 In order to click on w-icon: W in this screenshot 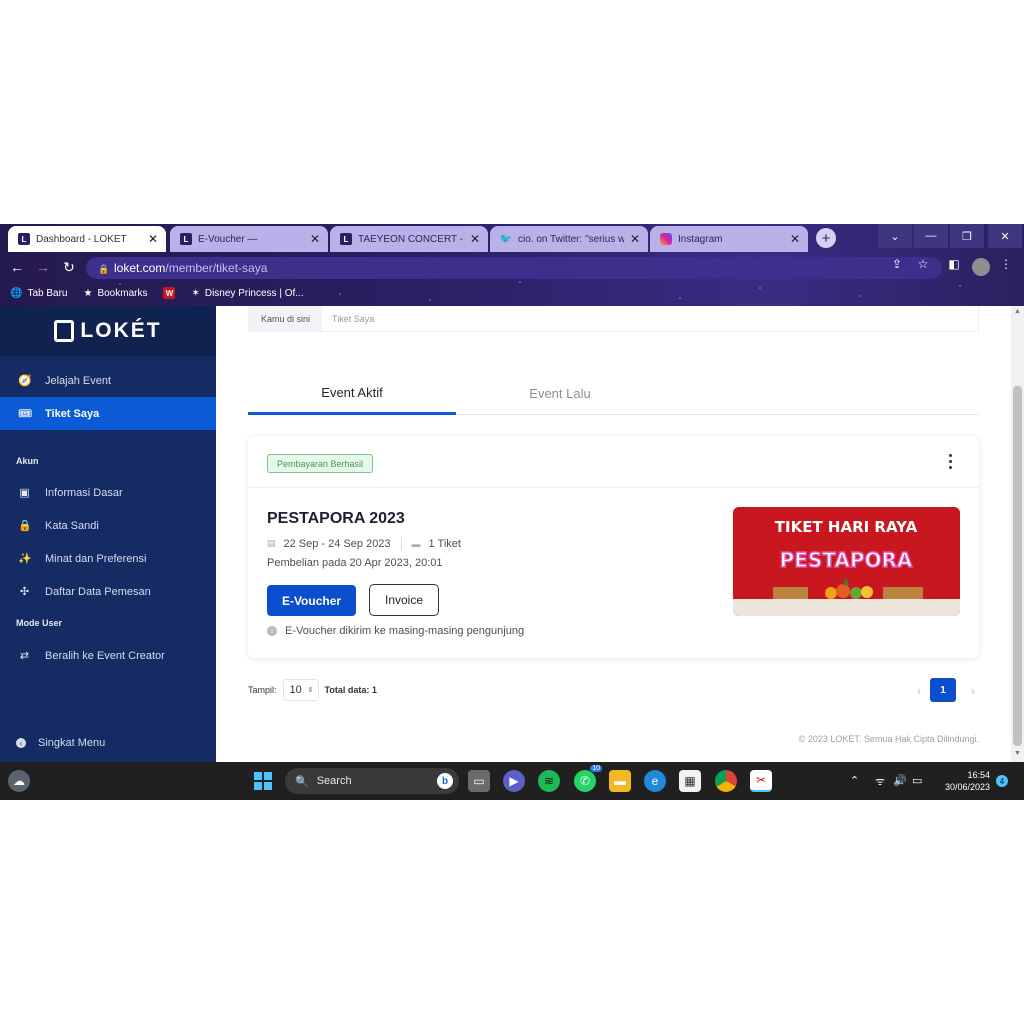, I will do `click(169, 293)`.